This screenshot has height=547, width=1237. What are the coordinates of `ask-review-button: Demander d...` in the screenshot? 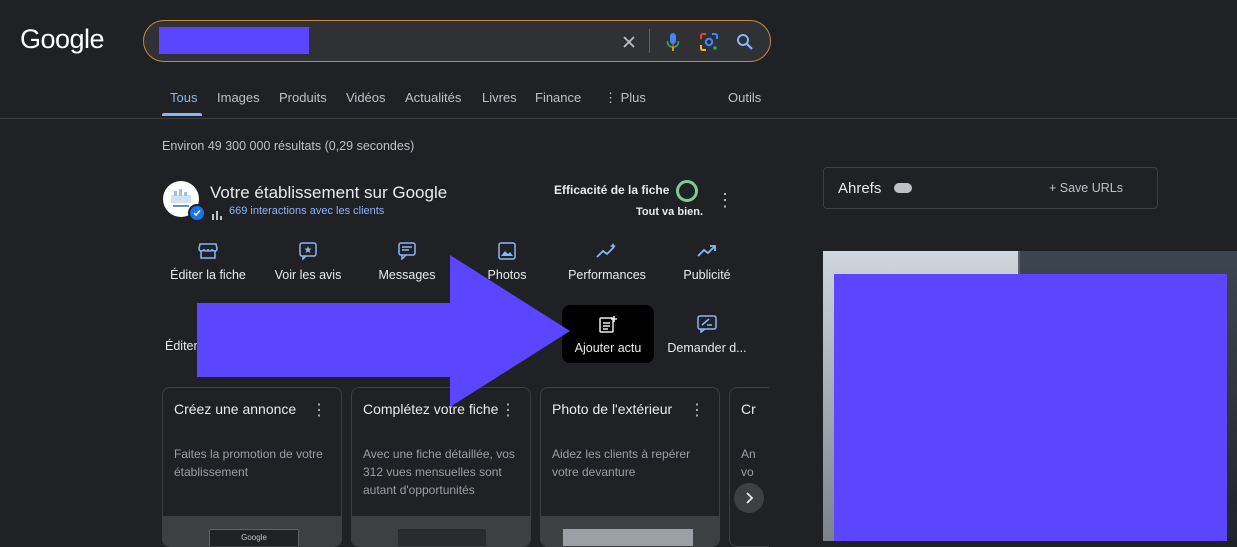 It's located at (707, 334).